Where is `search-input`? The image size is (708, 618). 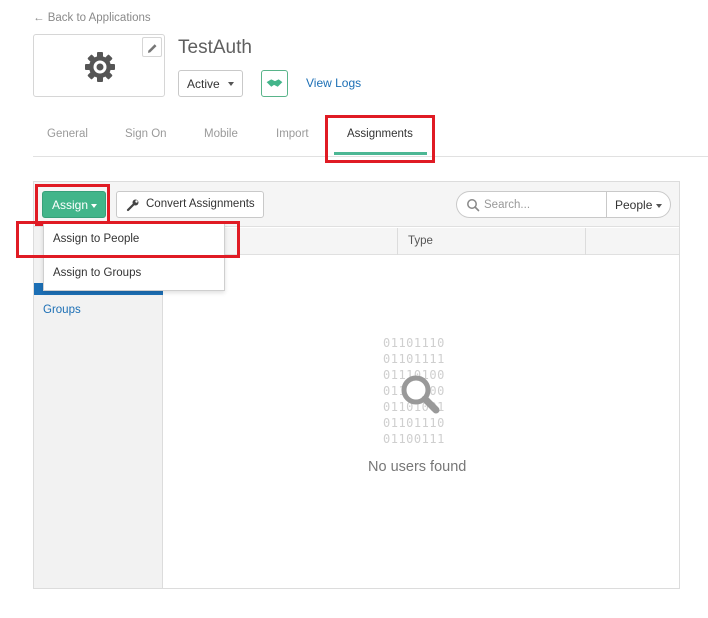 search-input is located at coordinates (542, 205).